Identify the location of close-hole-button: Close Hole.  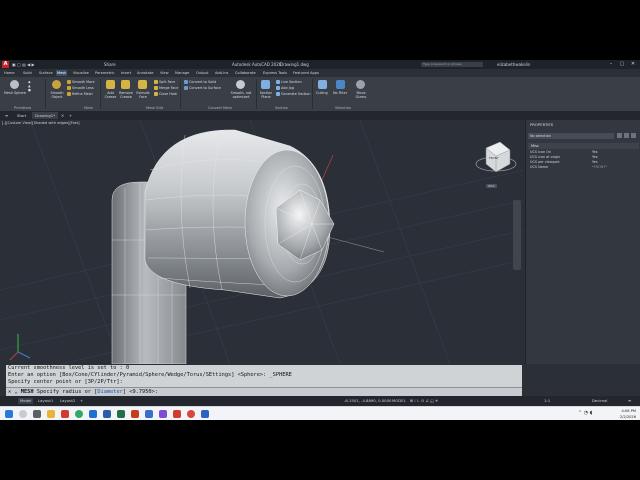
(165, 94).